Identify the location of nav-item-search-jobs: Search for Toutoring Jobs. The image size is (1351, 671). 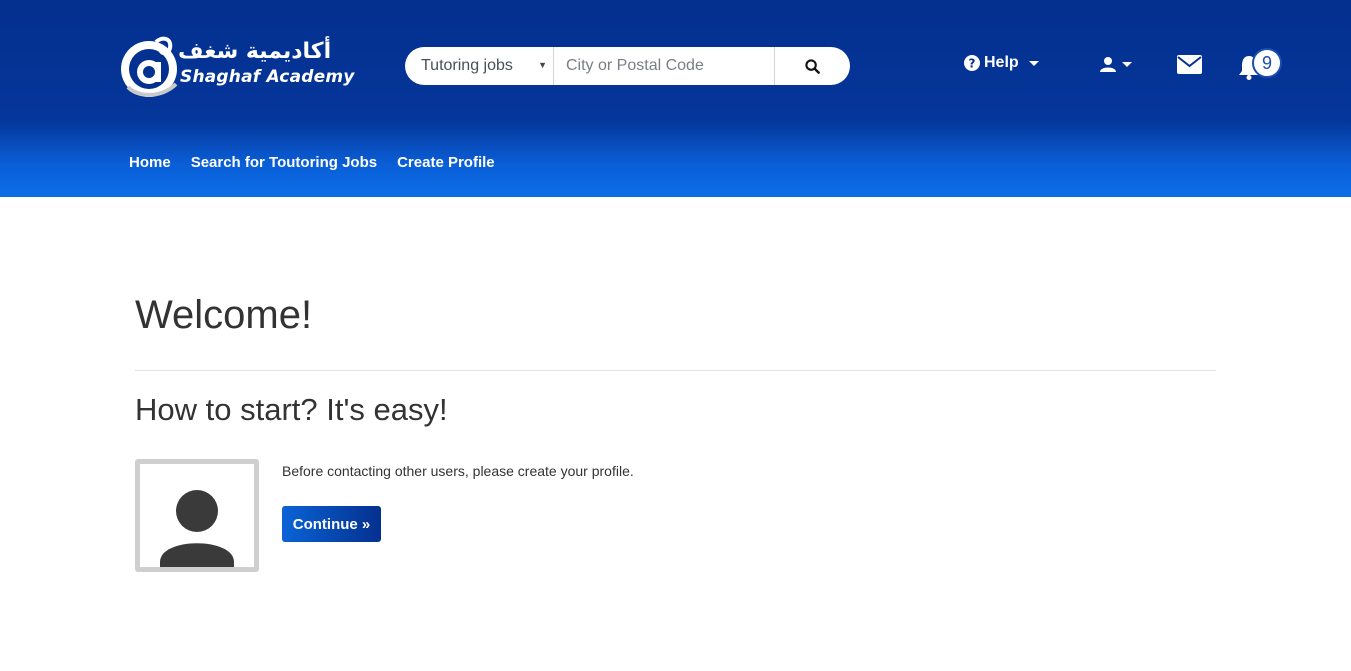
(284, 162).